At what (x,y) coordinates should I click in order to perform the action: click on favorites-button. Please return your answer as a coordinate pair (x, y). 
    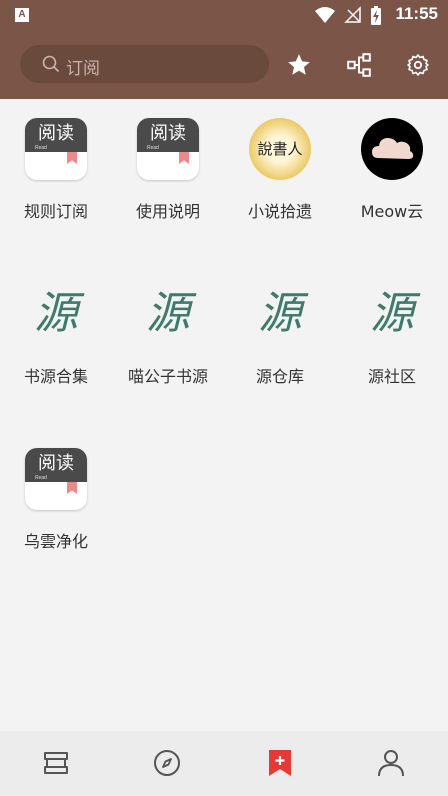
    Looking at the image, I should click on (299, 65).